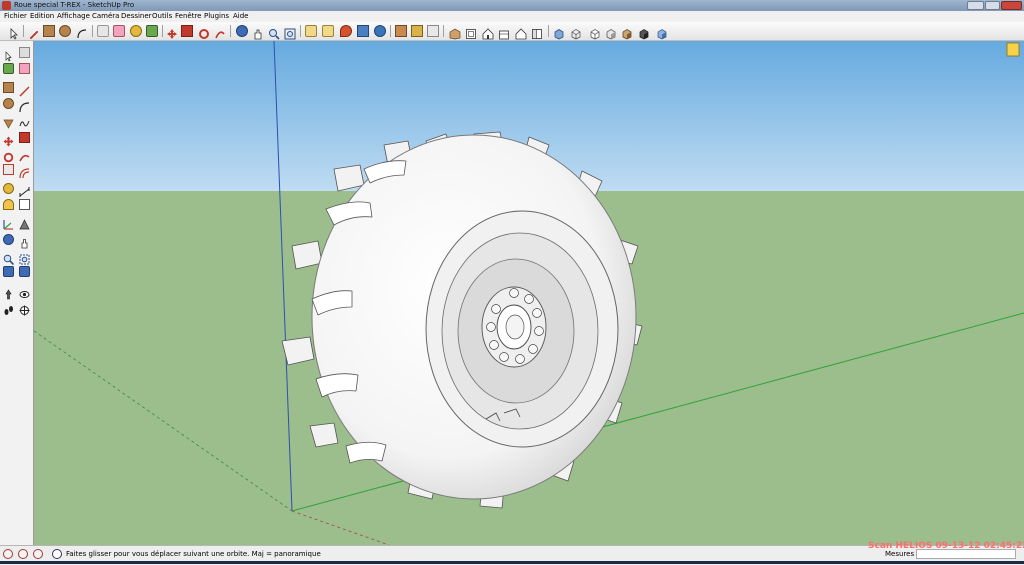 The height and width of the screenshot is (565, 1024). What do you see at coordinates (105, 16) in the screenshot?
I see `menu-camera: Caméra` at bounding box center [105, 16].